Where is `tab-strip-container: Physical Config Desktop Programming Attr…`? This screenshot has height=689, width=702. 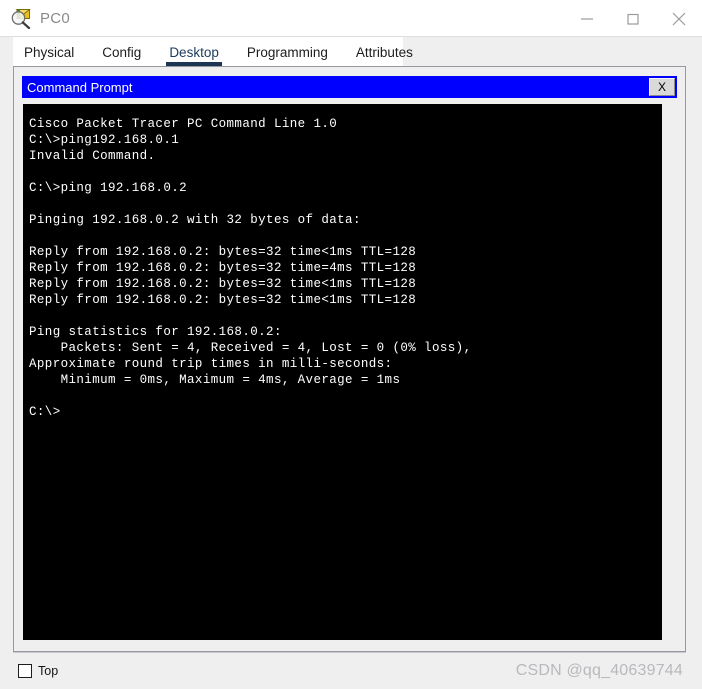 tab-strip-container: Physical Config Desktop Programming Attr… is located at coordinates (351, 51).